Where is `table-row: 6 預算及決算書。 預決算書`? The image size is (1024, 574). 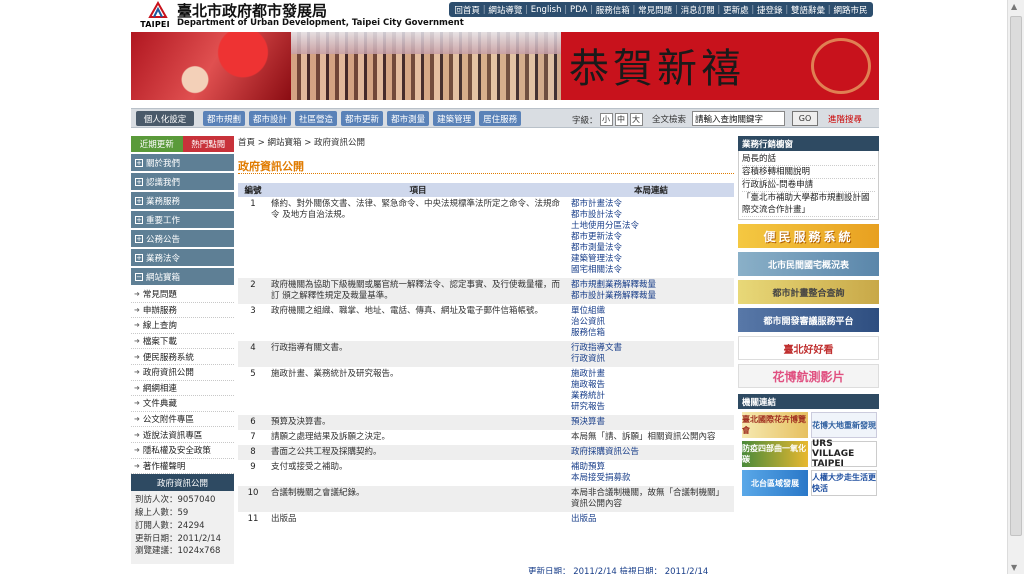 table-row: 6 預算及決算書。 預決算書 is located at coordinates (486, 422).